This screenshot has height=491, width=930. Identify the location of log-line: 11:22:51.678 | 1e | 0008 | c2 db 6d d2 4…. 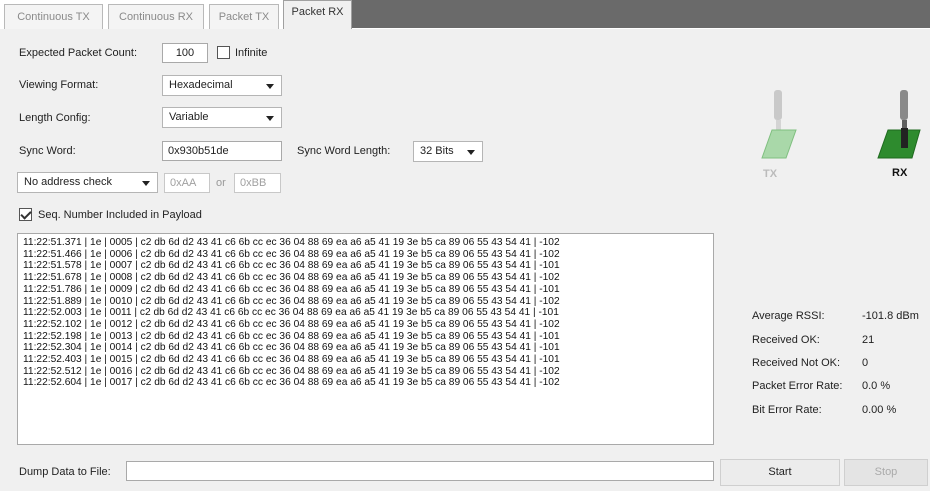
(291, 278).